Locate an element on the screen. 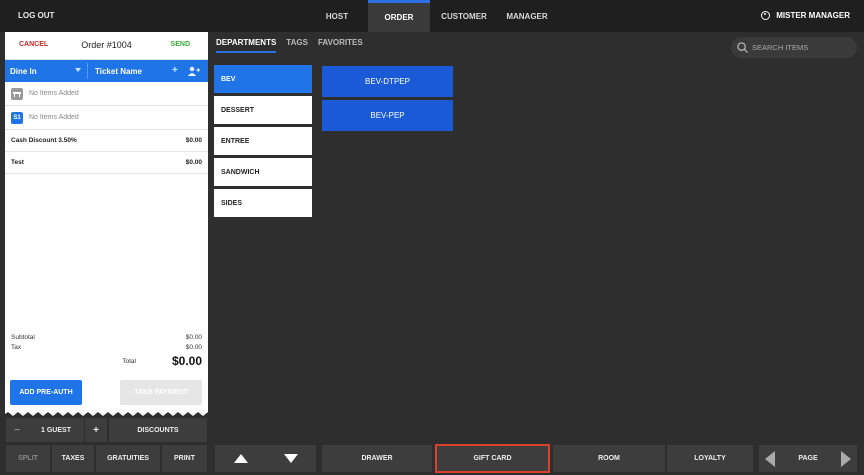 Image resolution: width=864 pixels, height=475 pixels. tax-value: $0.00 is located at coordinates (193, 347).